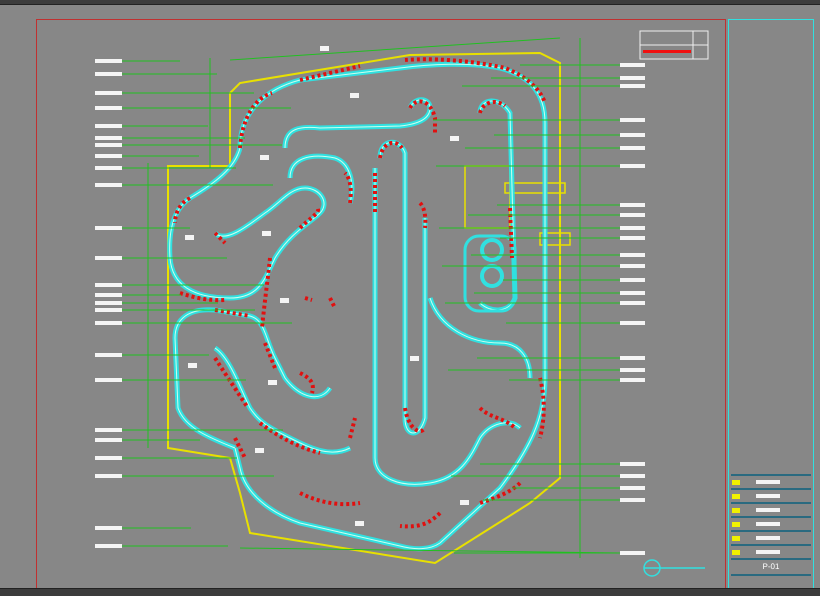 The width and height of the screenshot is (820, 596). What do you see at coordinates (771, 567) in the screenshot?
I see `drawing-number: P-01` at bounding box center [771, 567].